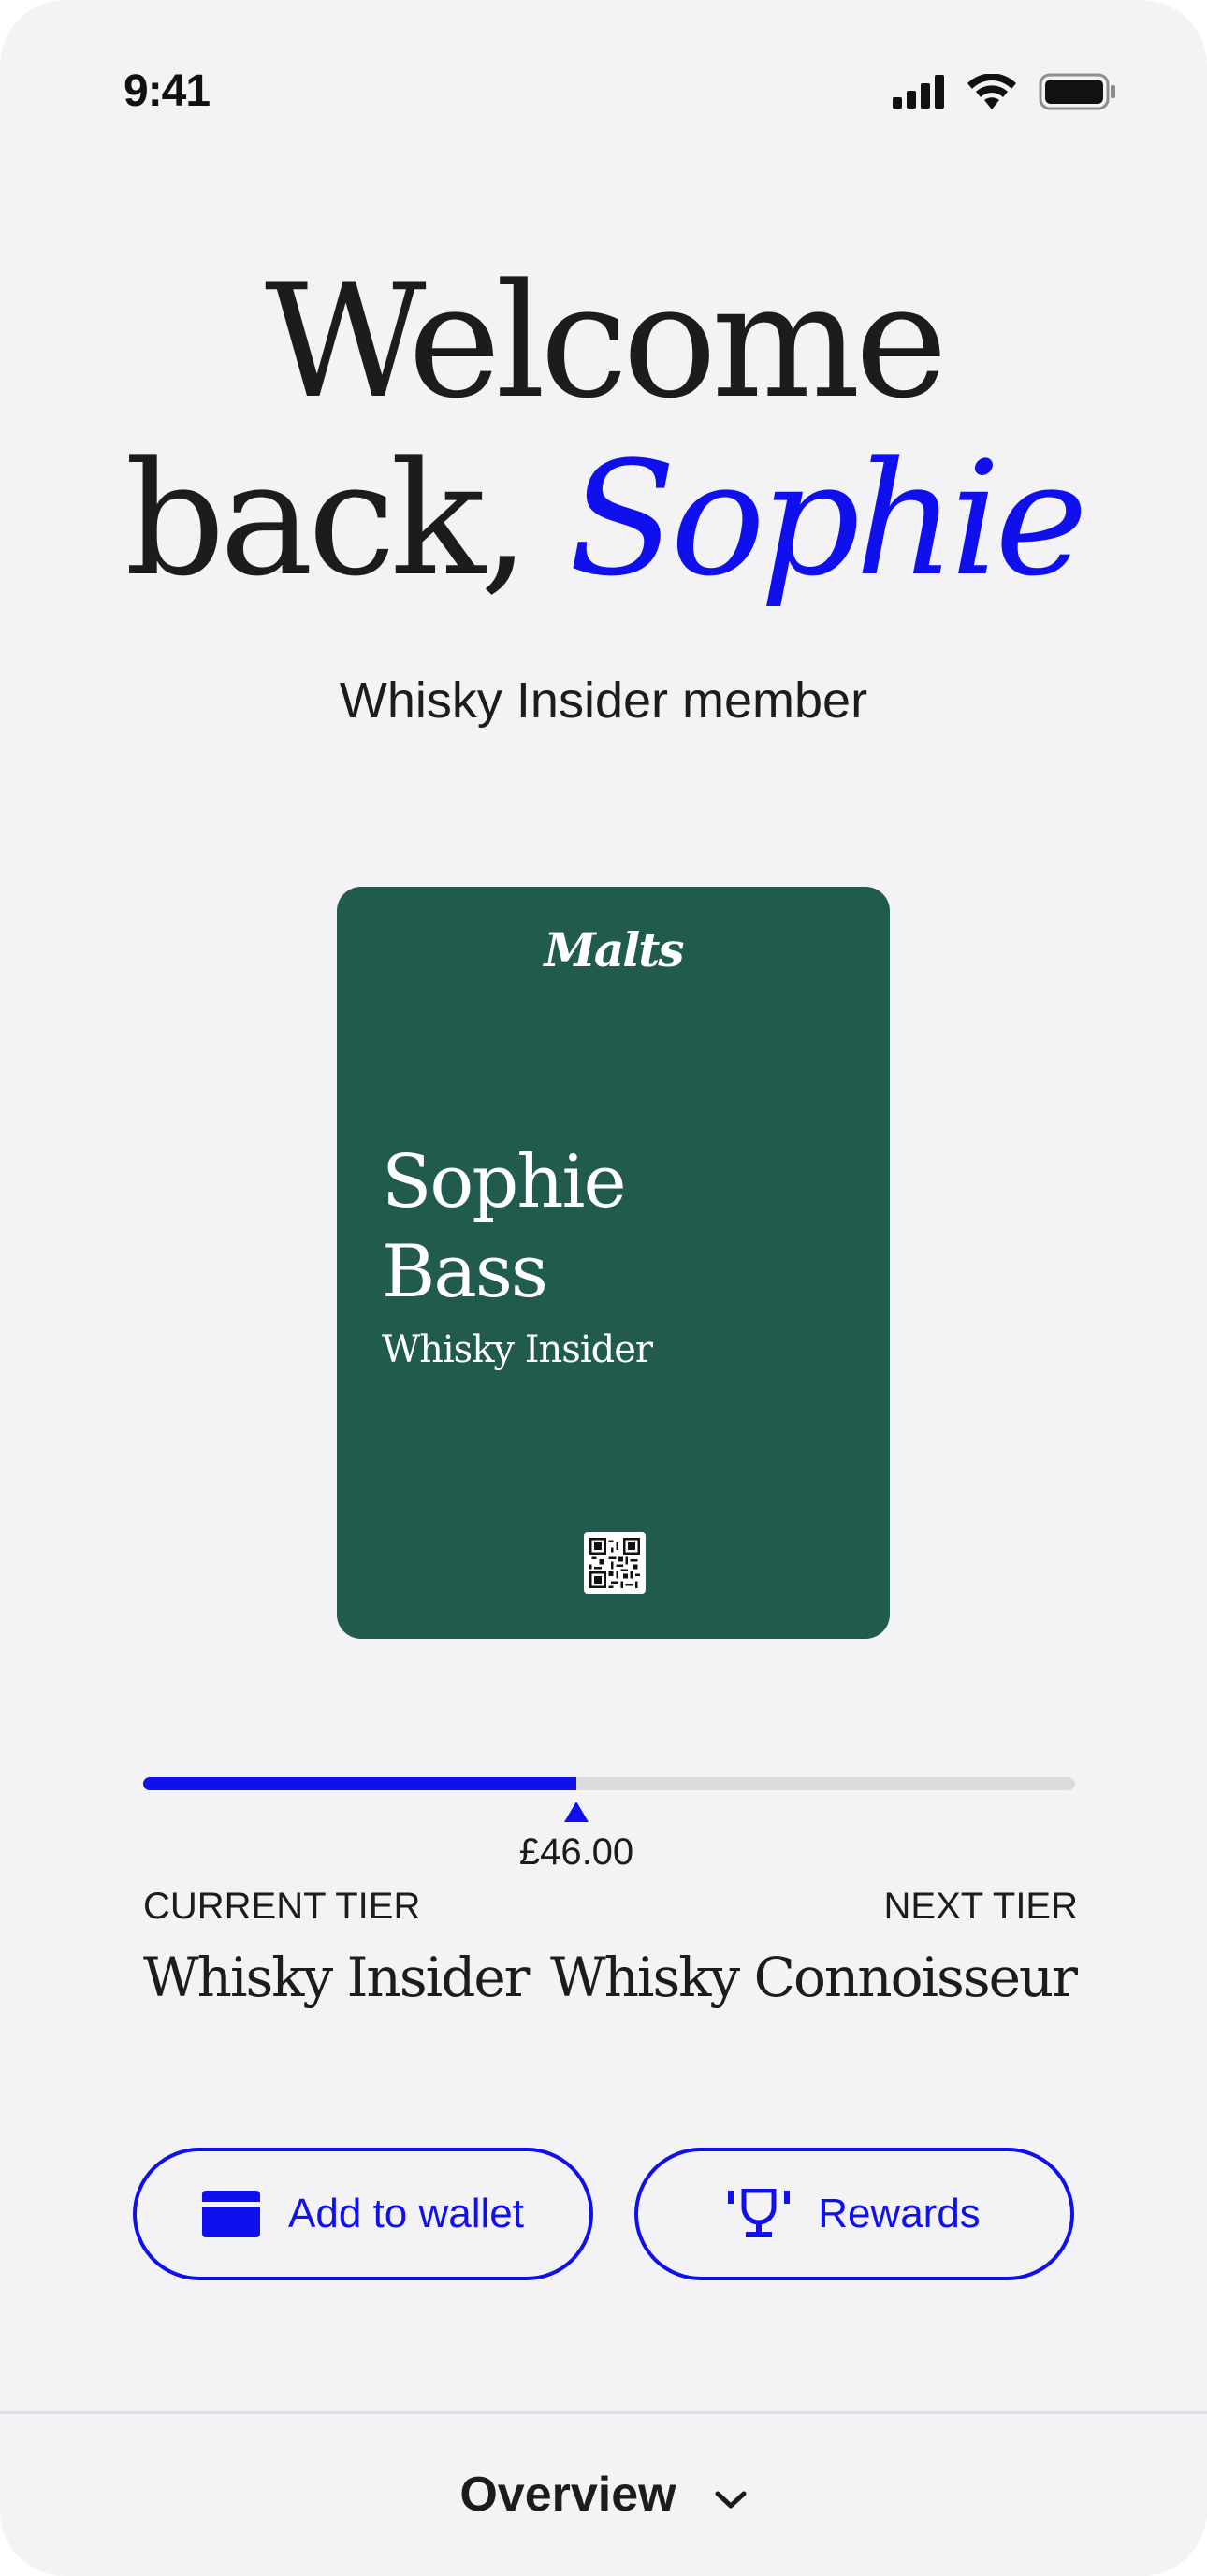  What do you see at coordinates (603, 701) in the screenshot?
I see `membership-subtitle: Whisky Insider member` at bounding box center [603, 701].